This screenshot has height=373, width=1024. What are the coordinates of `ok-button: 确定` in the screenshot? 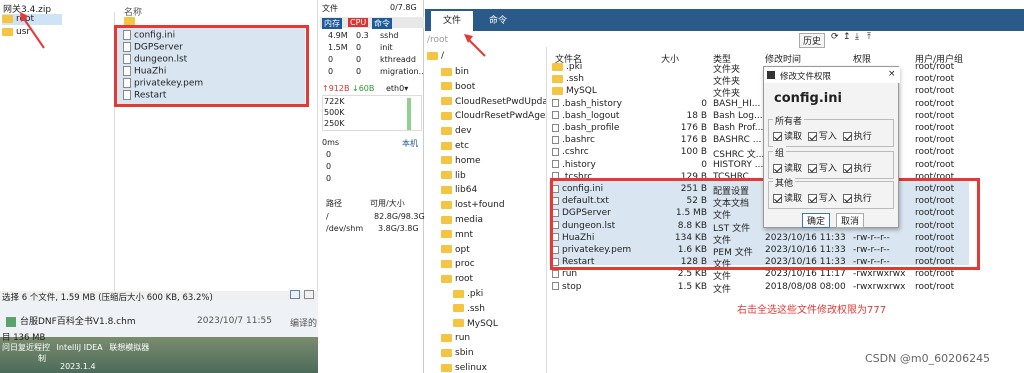 It's located at (816, 220).